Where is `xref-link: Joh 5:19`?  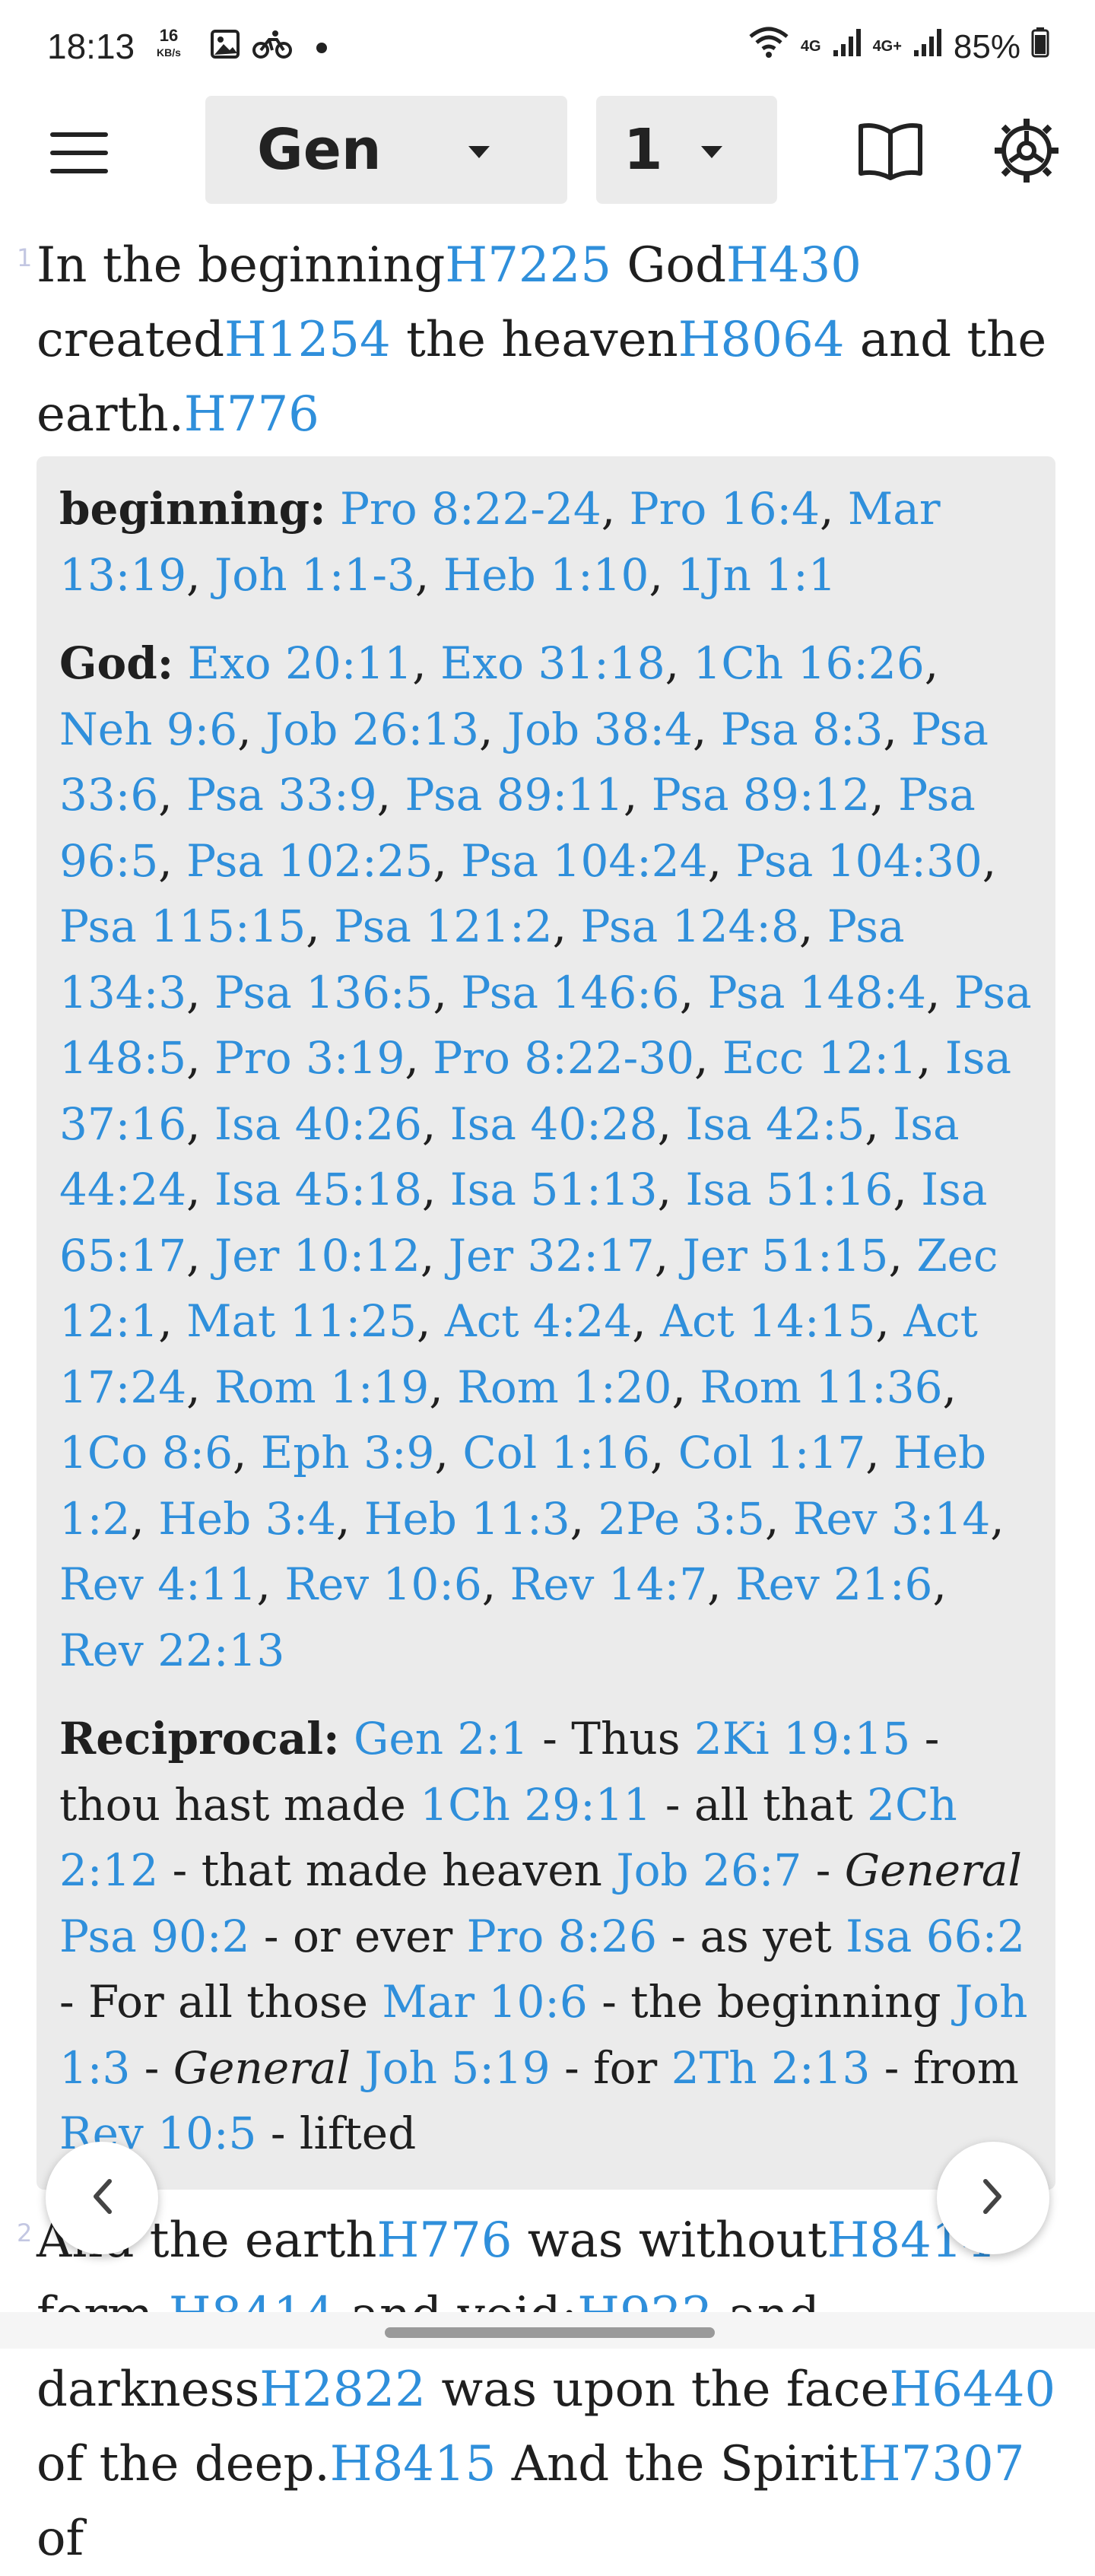
xref-link: Joh 5:19 is located at coordinates (457, 2068).